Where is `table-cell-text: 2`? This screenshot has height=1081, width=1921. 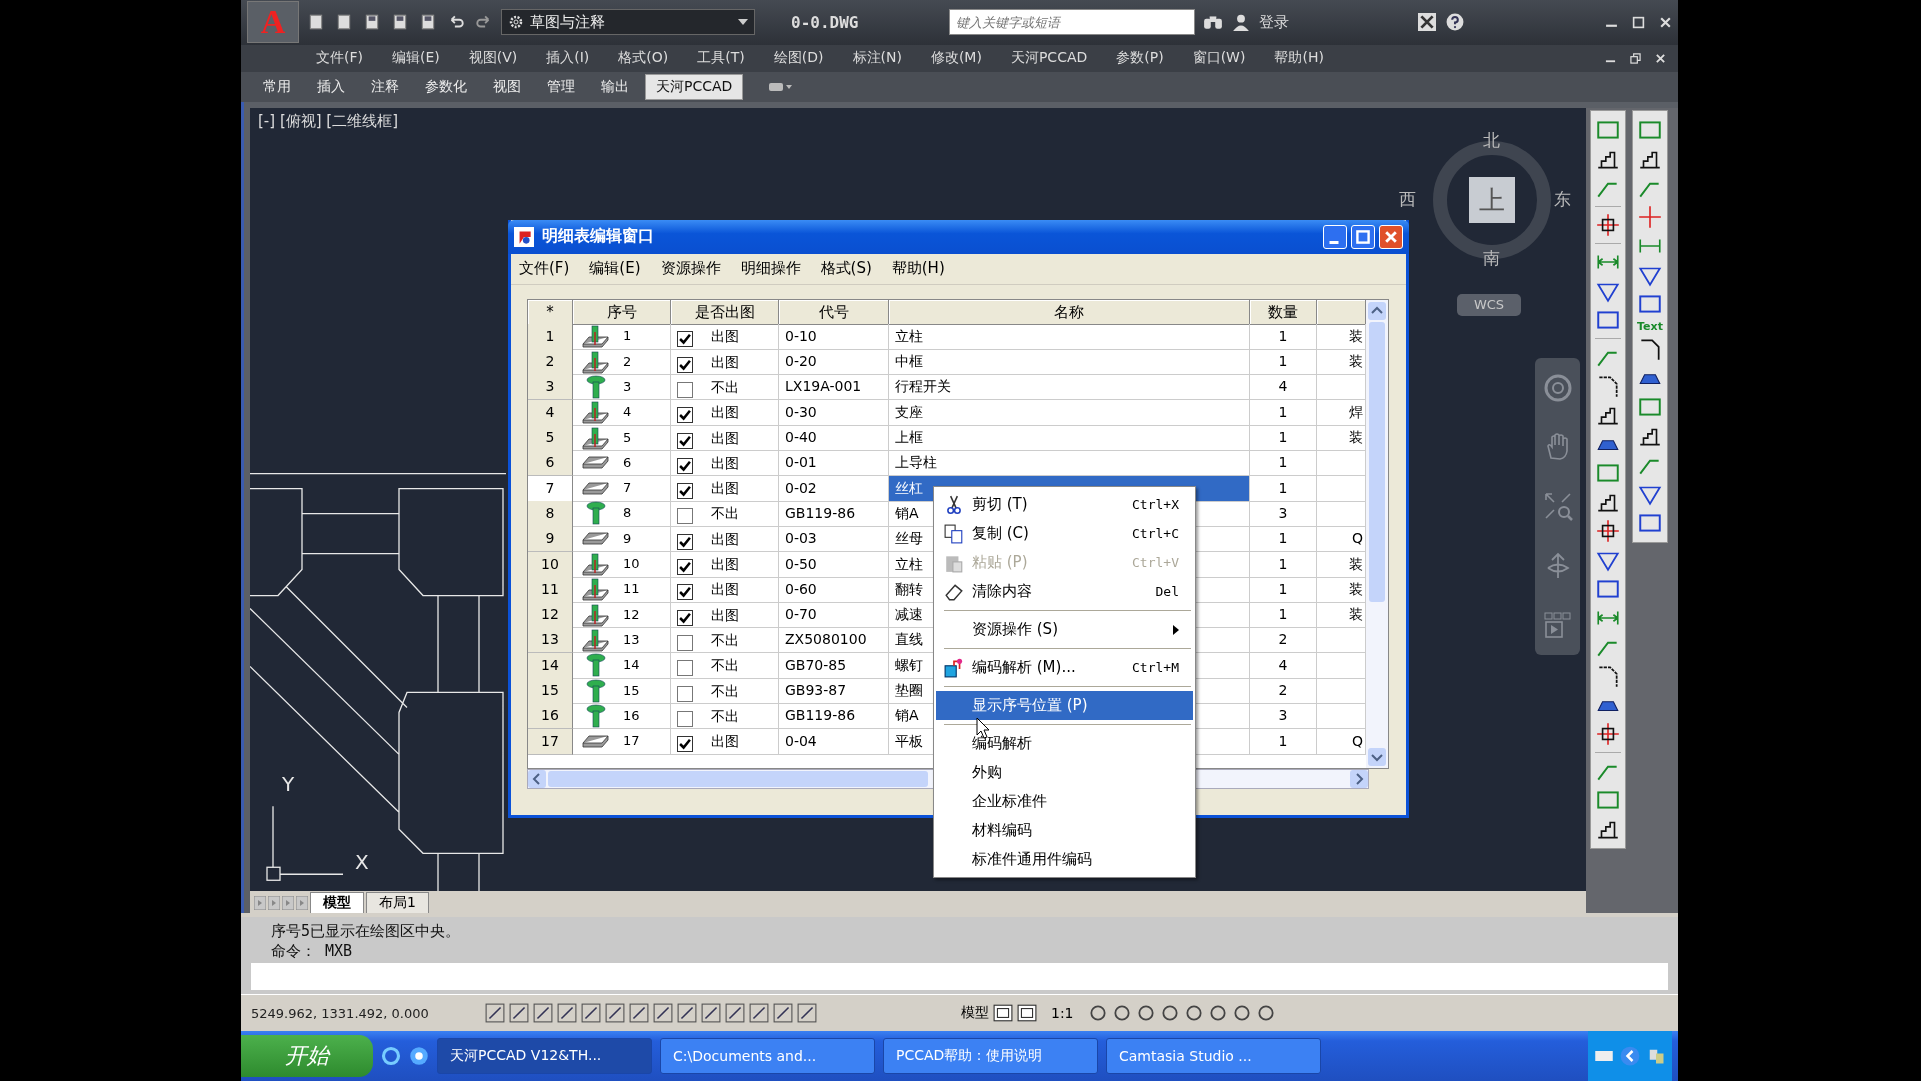 table-cell-text: 2 is located at coordinates (627, 361).